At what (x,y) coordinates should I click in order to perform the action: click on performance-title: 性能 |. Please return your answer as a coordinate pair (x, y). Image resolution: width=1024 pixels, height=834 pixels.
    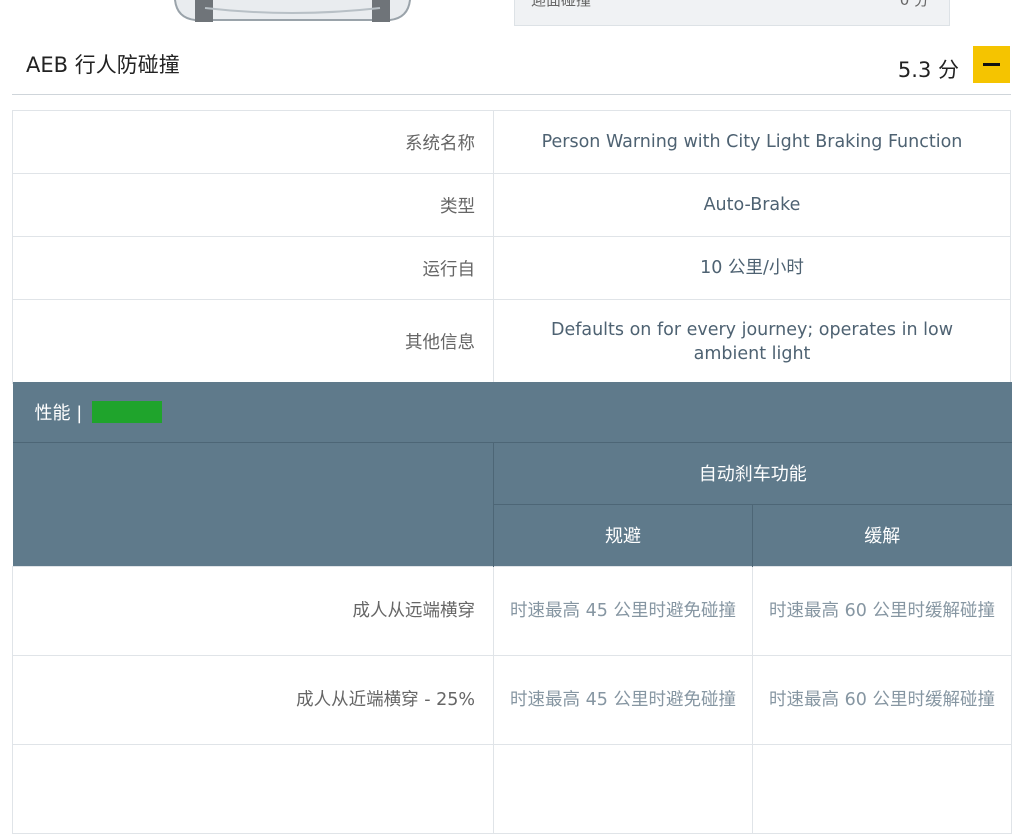
    Looking at the image, I should click on (58, 413).